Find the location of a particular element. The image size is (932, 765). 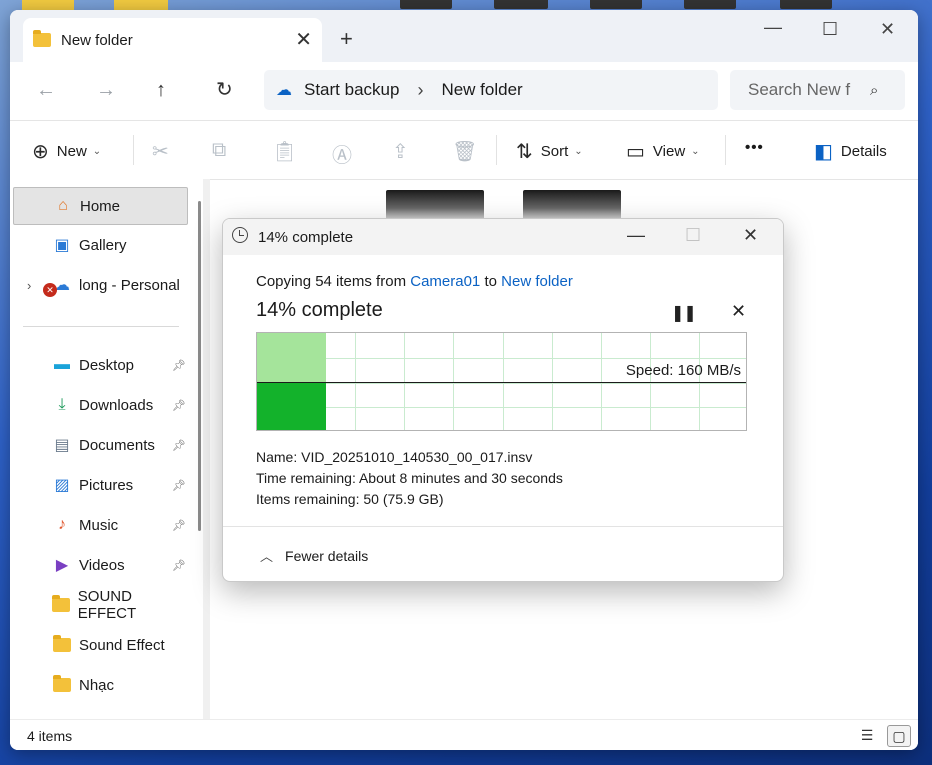

search-input: Search New f ⌕ is located at coordinates (817, 90).